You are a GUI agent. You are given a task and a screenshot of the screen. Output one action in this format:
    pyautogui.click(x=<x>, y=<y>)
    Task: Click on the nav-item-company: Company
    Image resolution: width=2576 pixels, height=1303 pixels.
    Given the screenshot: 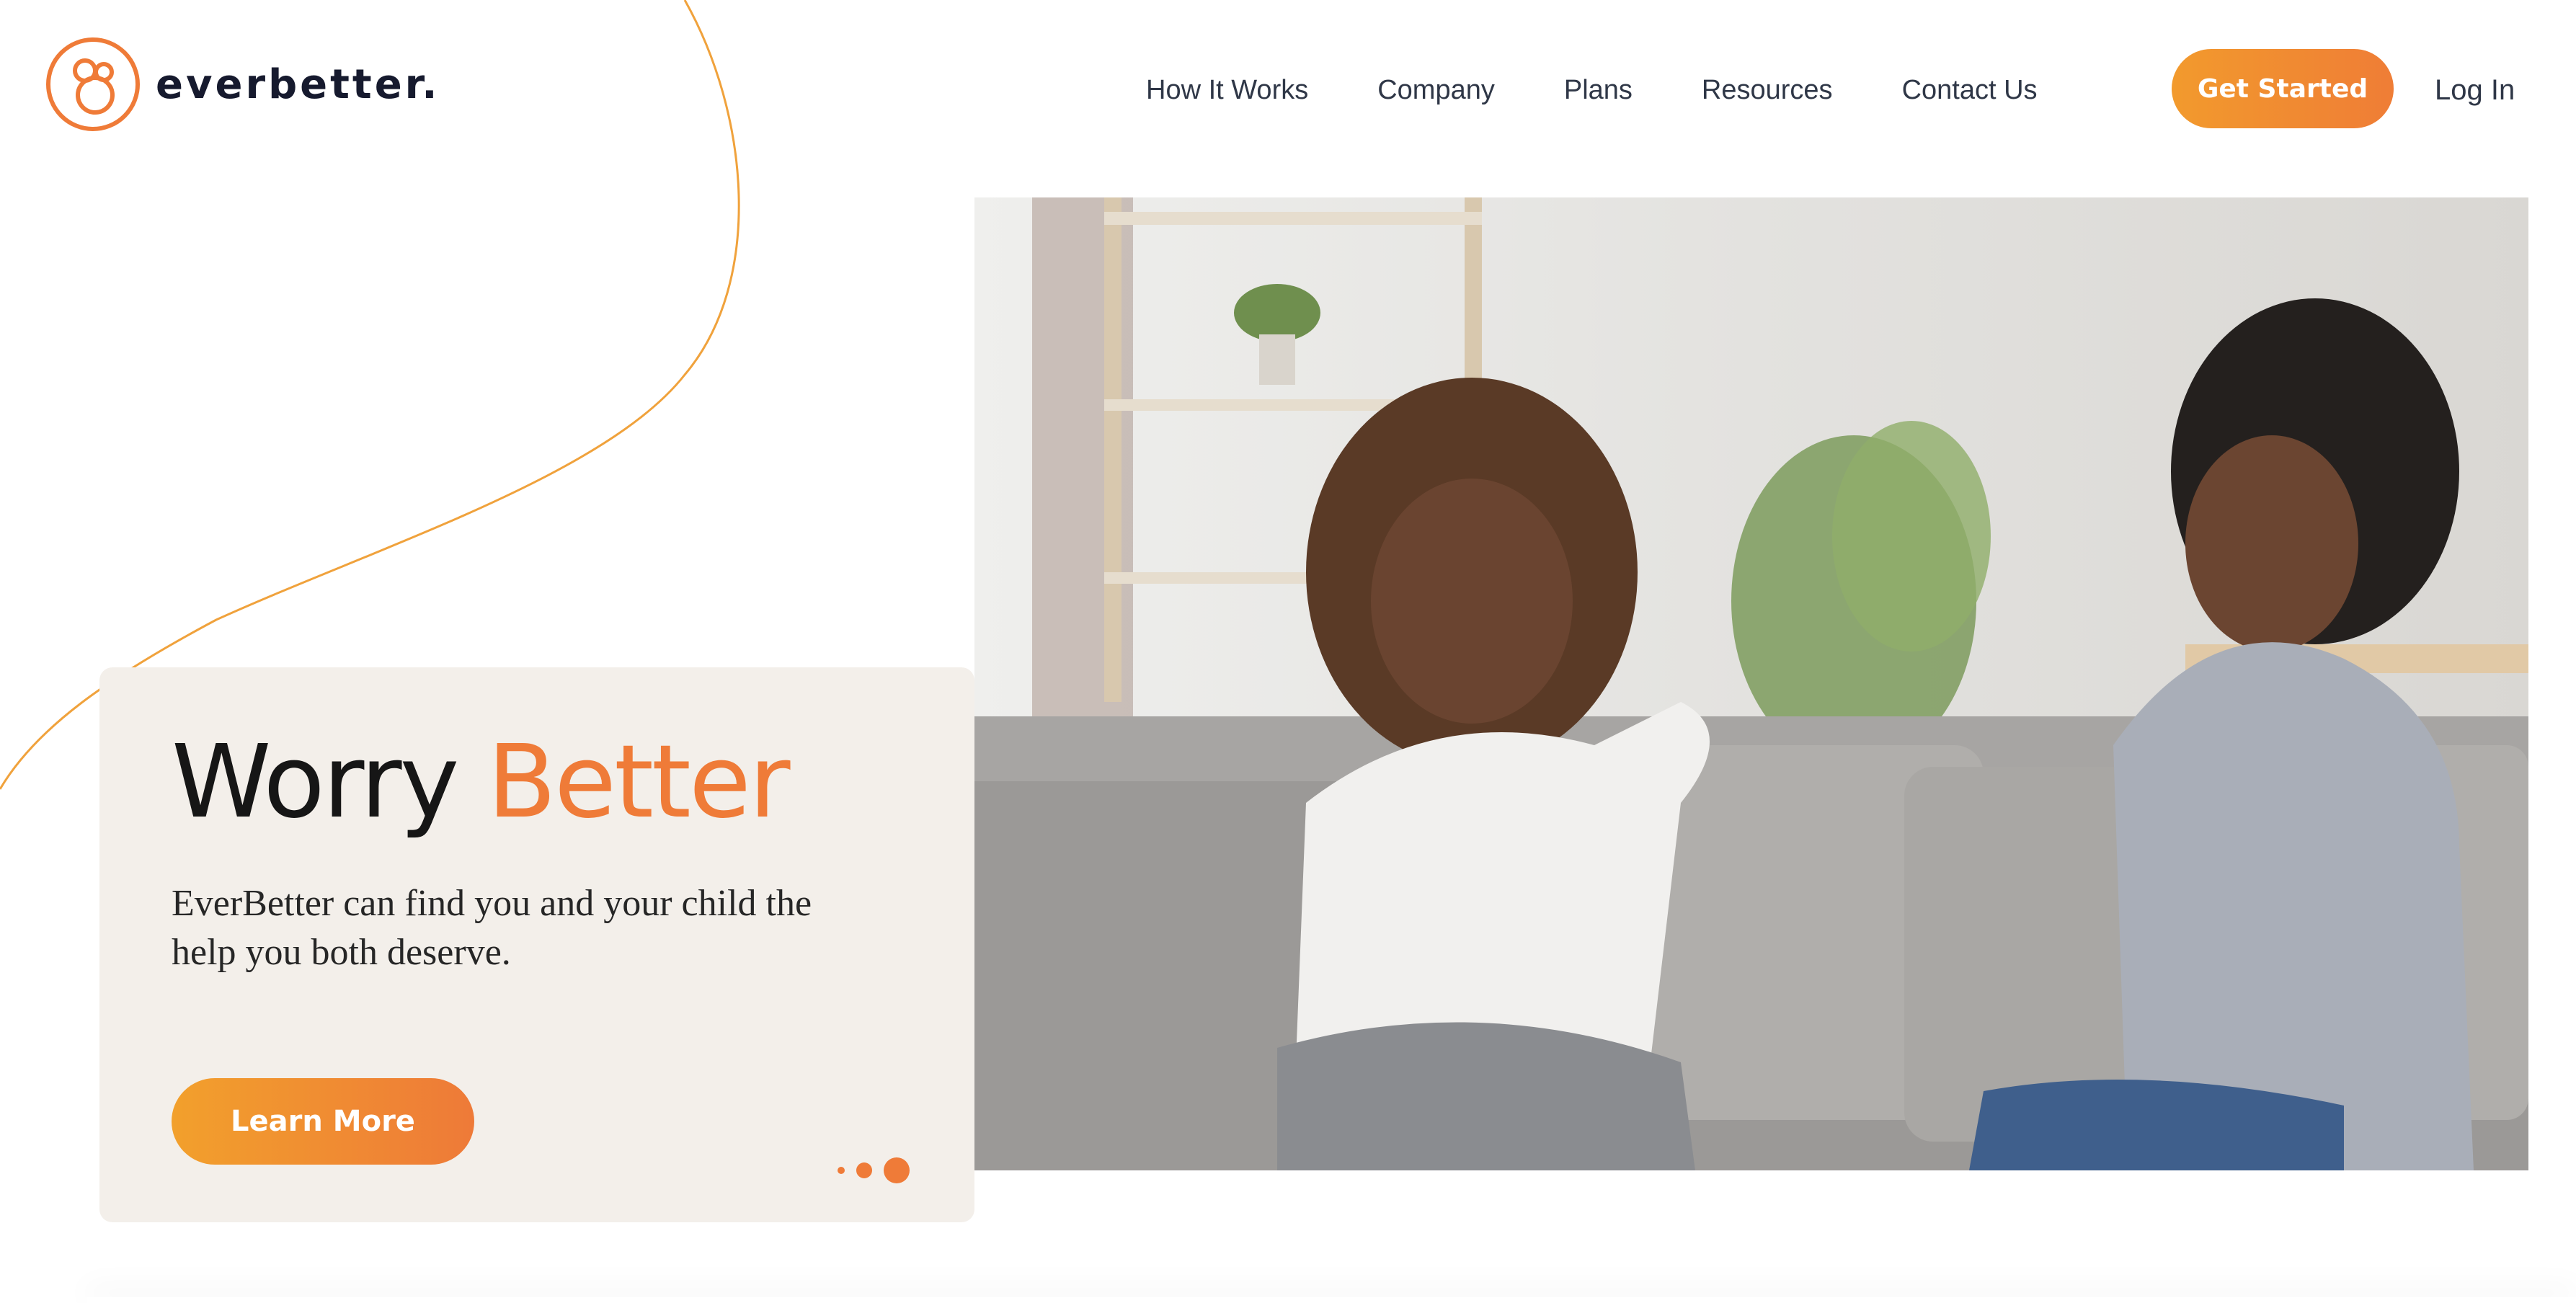 What is the action you would take?
    pyautogui.click(x=1436, y=90)
    